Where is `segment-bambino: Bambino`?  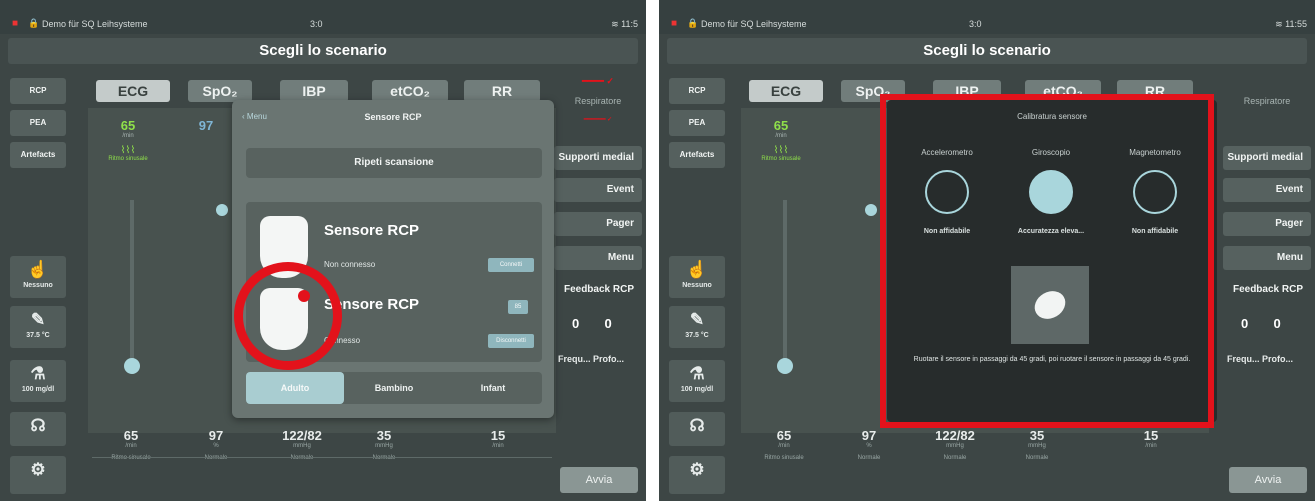 segment-bambino: Bambino is located at coordinates (394, 388).